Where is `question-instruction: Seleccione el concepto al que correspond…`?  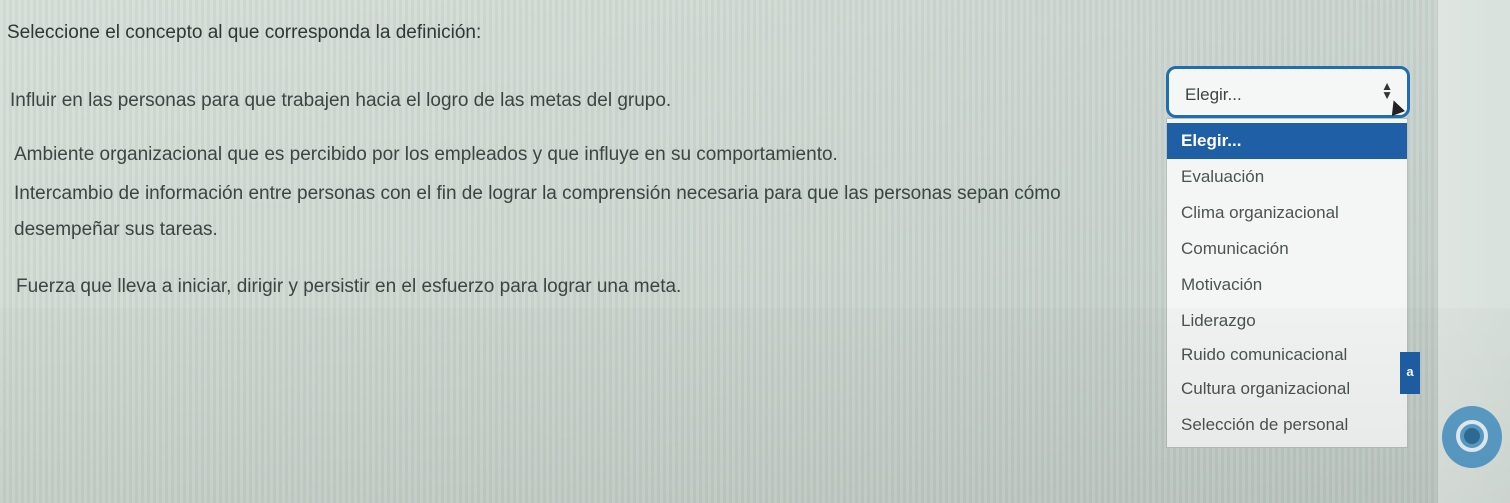 question-instruction: Seleccione el concepto al que correspond… is located at coordinates (244, 32).